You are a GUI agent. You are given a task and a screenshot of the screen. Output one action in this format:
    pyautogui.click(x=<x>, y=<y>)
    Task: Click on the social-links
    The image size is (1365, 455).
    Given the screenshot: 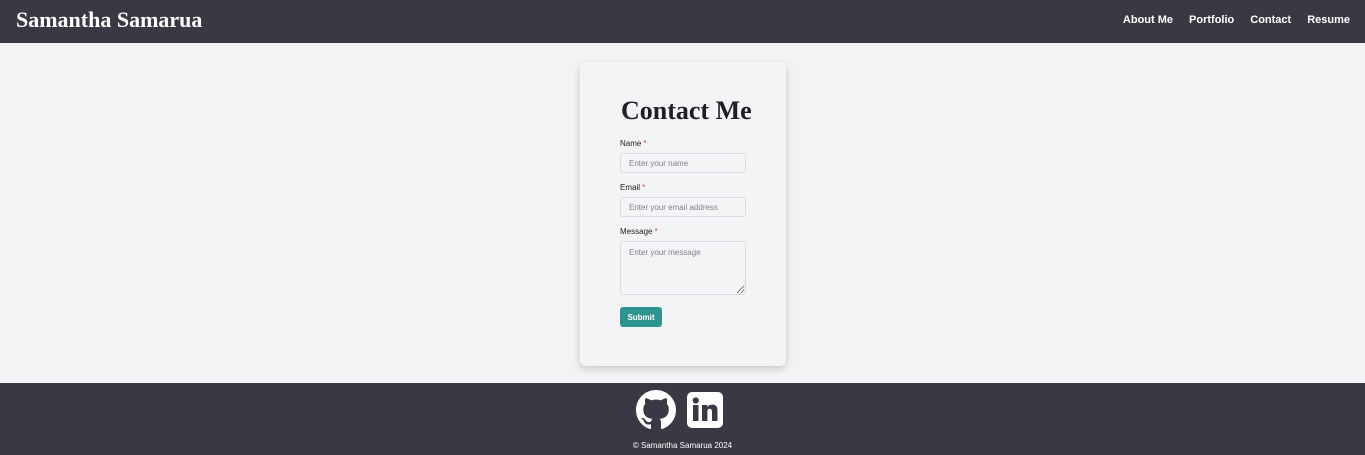 What is the action you would take?
    pyautogui.click(x=680, y=410)
    